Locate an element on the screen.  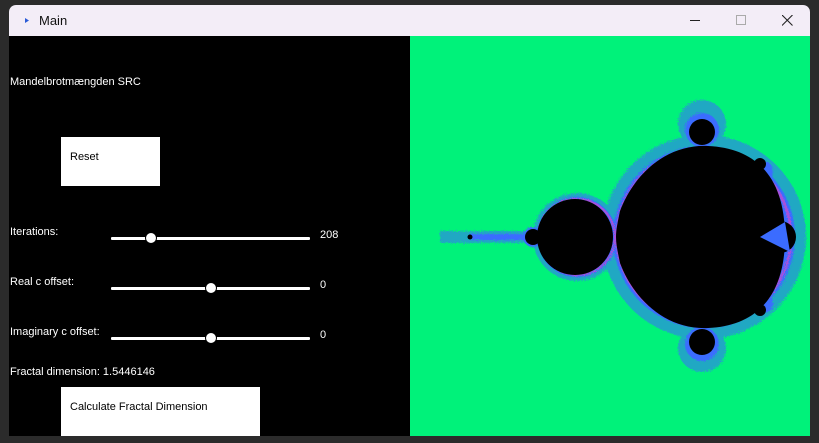
minimize-button is located at coordinates (695, 20).